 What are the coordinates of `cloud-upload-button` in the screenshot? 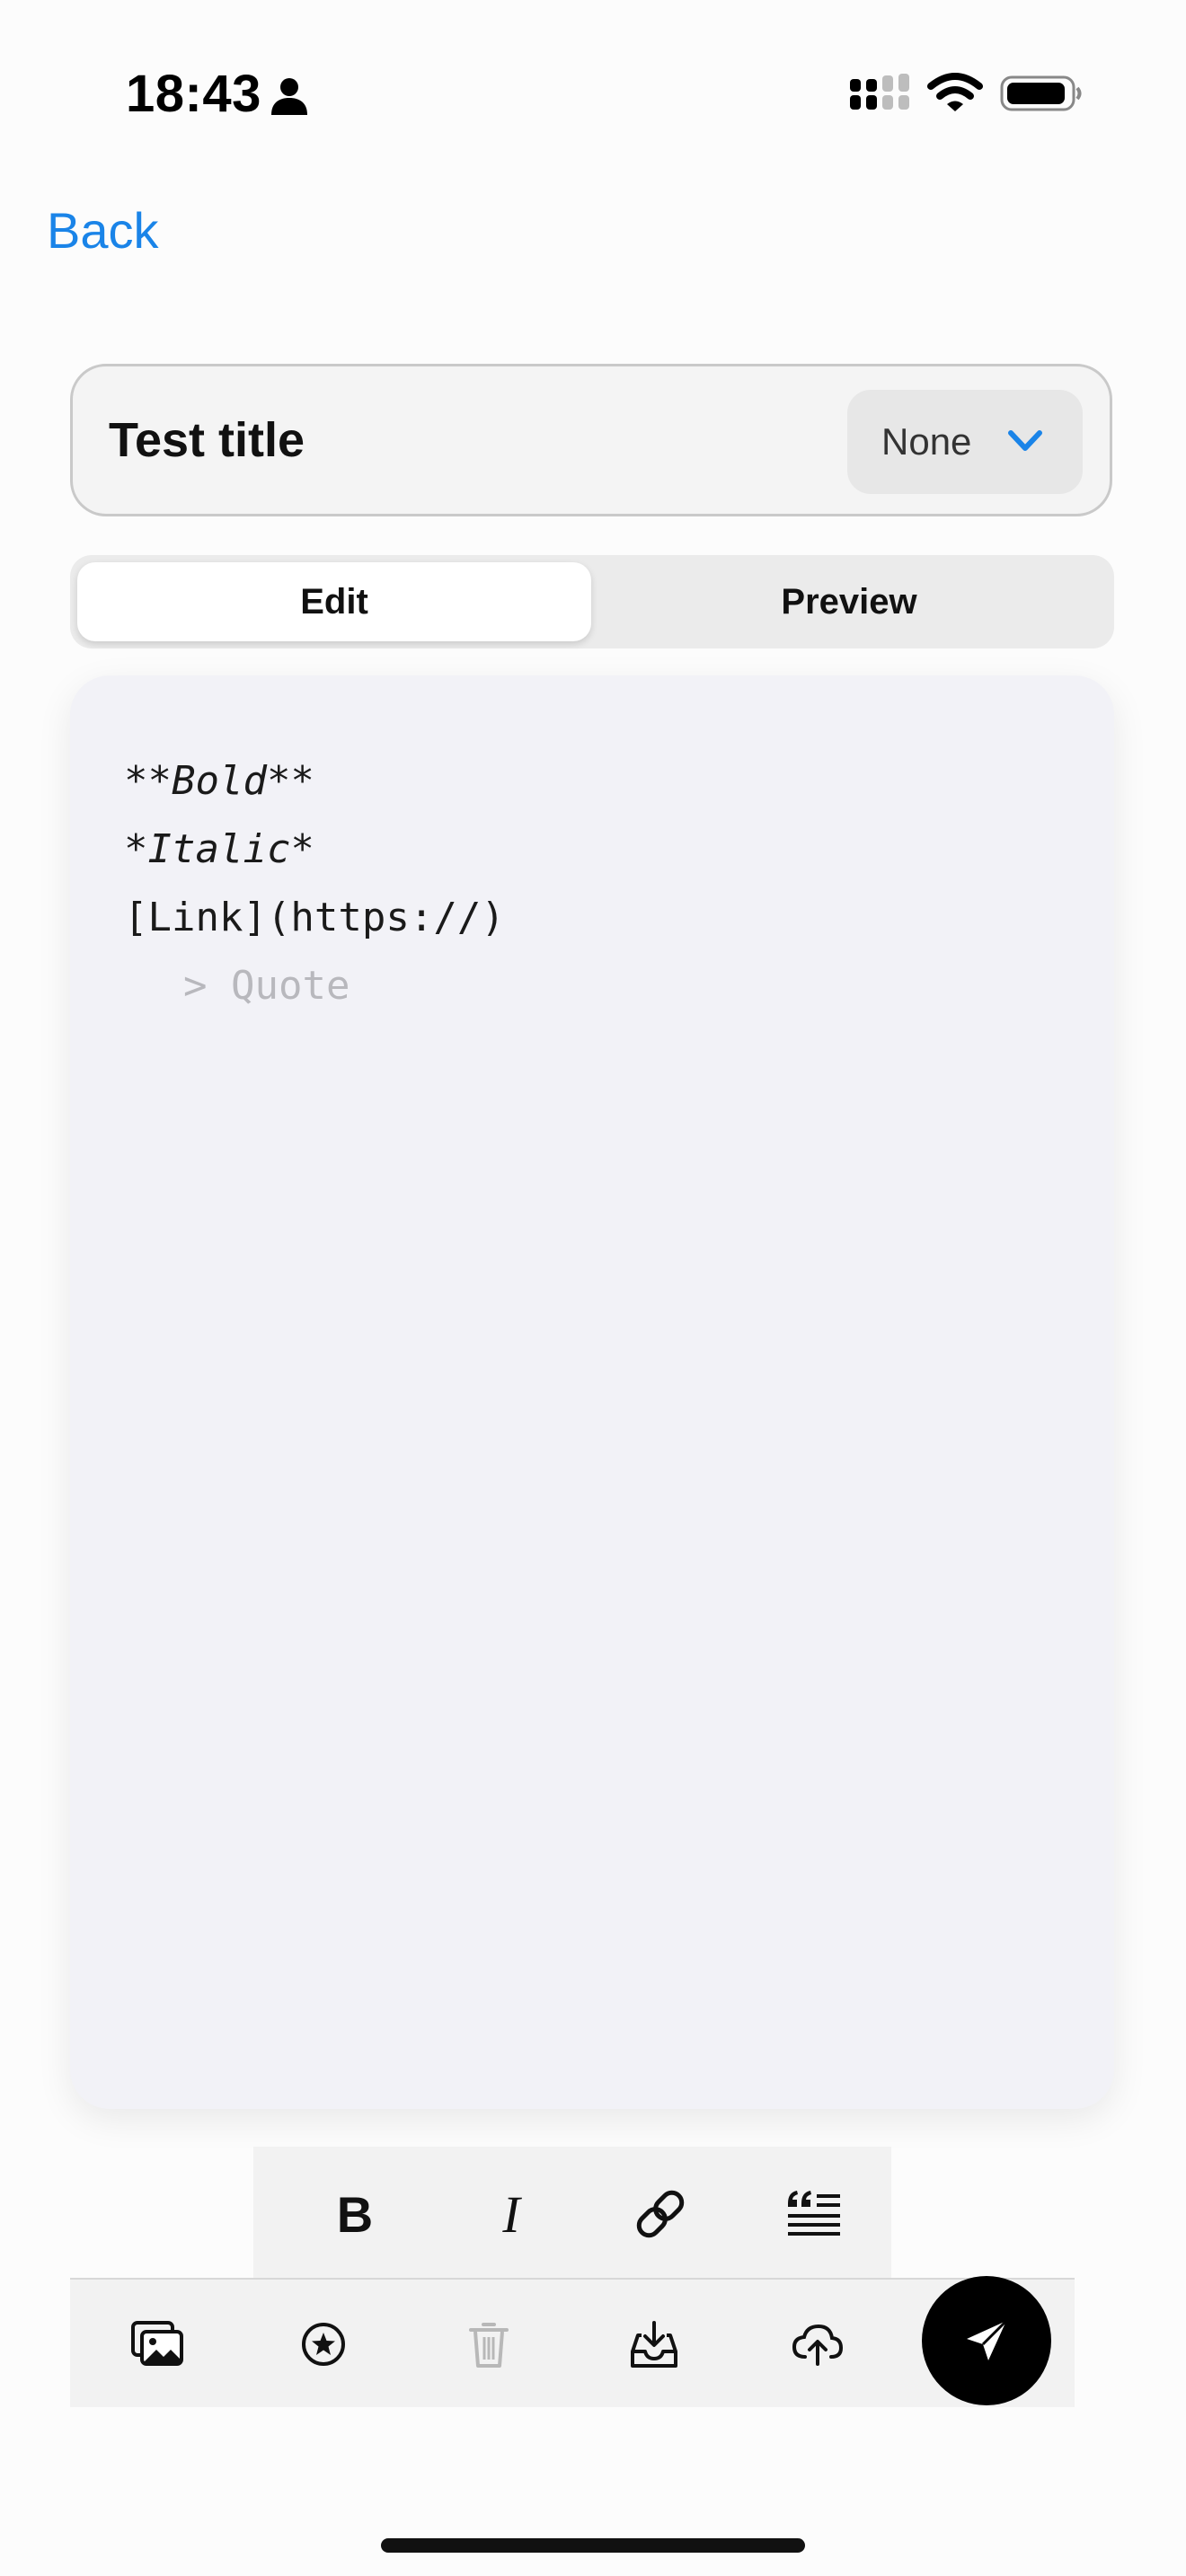 It's located at (817, 2344).